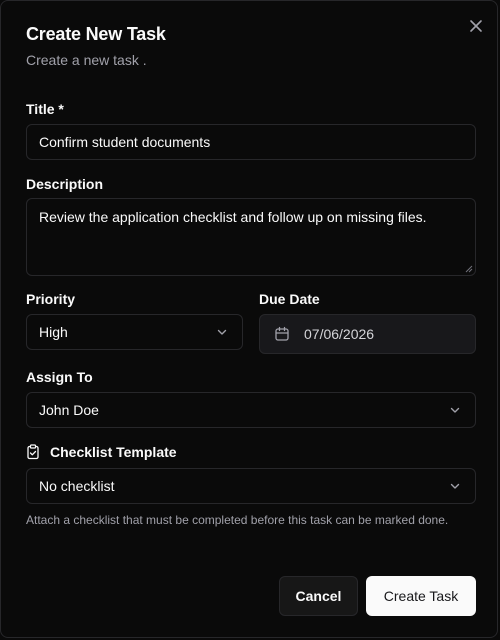 Image resolution: width=500 pixels, height=640 pixels. I want to click on checklist-template-select-value: No checklist, so click(77, 486).